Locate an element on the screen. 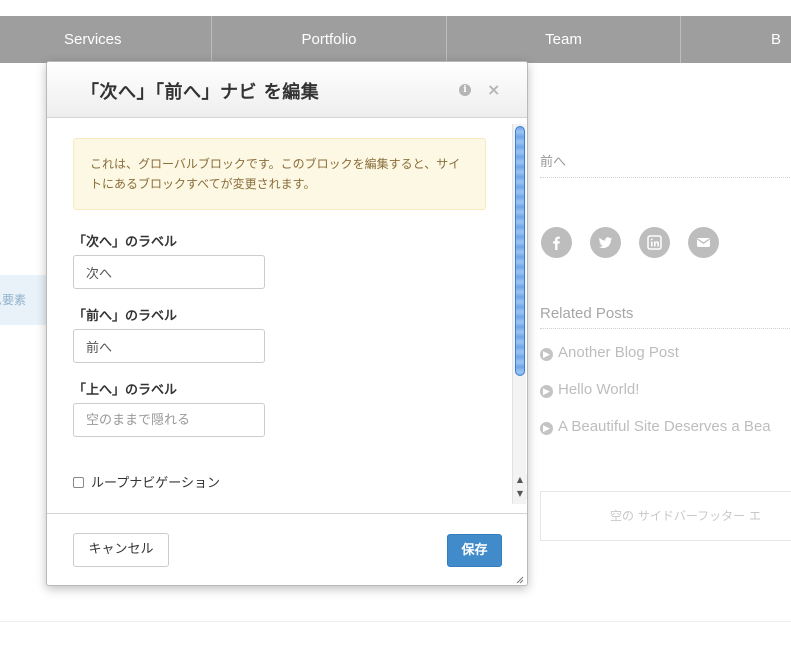  nav-item-team: Team is located at coordinates (564, 39).